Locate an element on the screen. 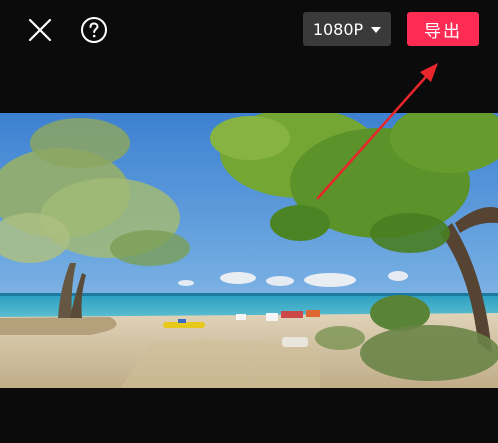  export-button: 导出 is located at coordinates (443, 29).